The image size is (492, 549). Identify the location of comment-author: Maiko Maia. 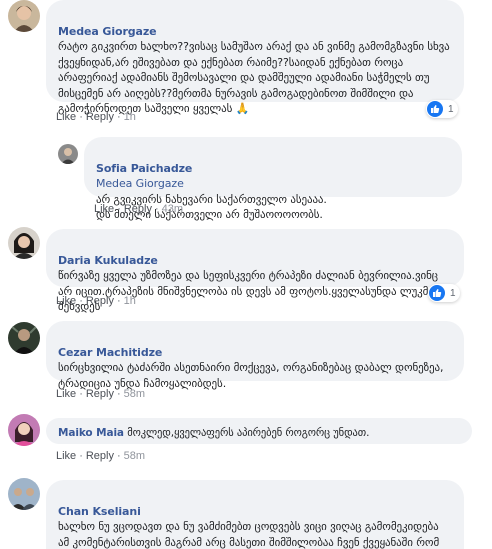
(91, 433).